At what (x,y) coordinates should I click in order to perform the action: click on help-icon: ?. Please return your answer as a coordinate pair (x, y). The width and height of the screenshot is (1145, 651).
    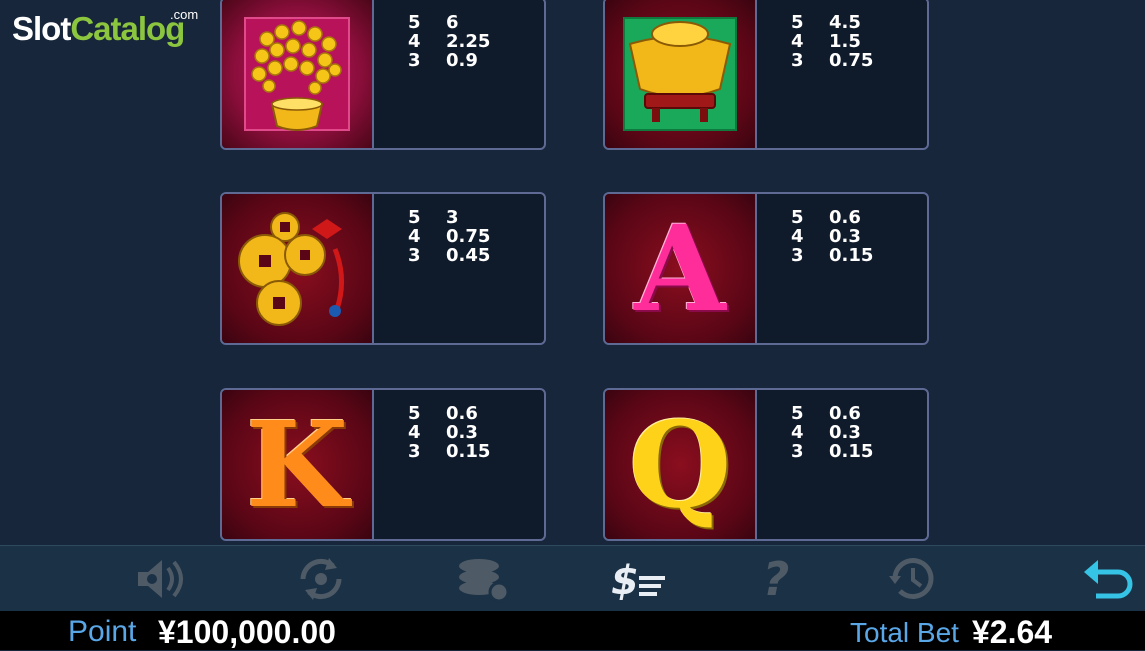
    Looking at the image, I should click on (776, 579).